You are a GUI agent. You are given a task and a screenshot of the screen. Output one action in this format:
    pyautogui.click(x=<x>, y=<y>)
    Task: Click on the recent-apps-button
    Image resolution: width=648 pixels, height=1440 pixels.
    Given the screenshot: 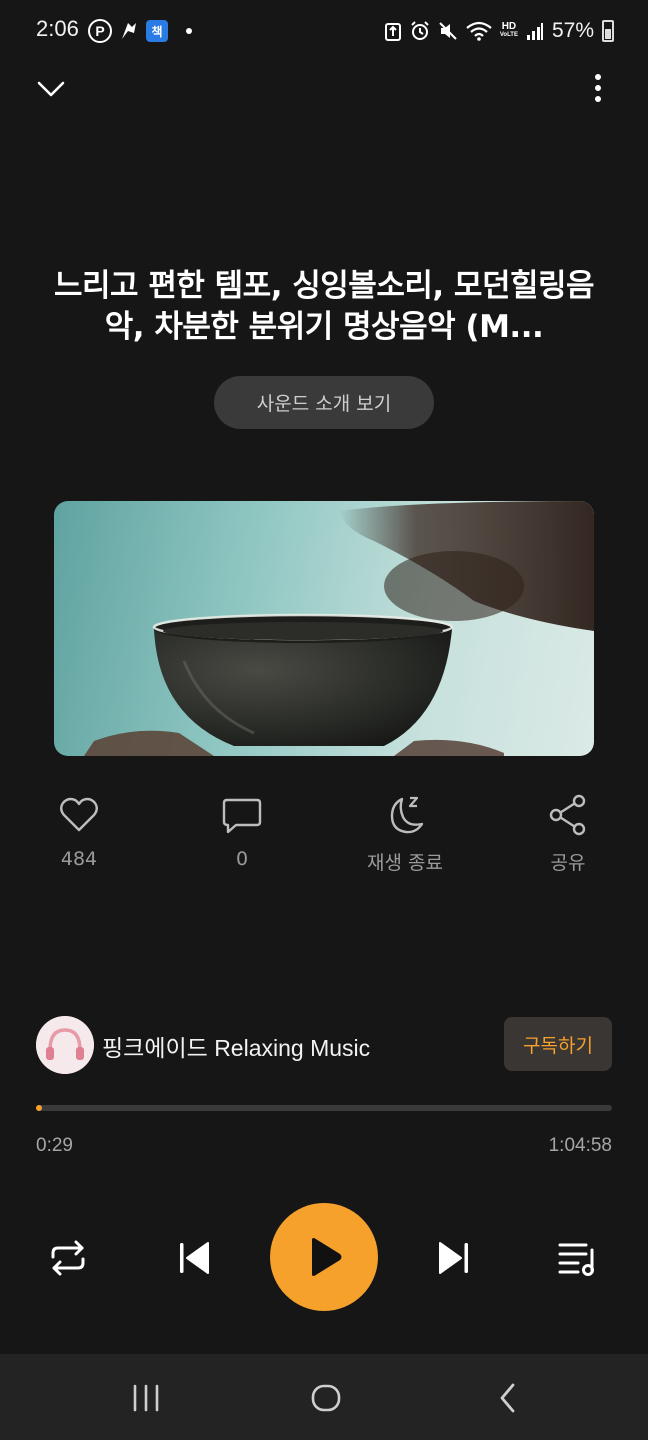 What is the action you would take?
    pyautogui.click(x=146, y=1398)
    